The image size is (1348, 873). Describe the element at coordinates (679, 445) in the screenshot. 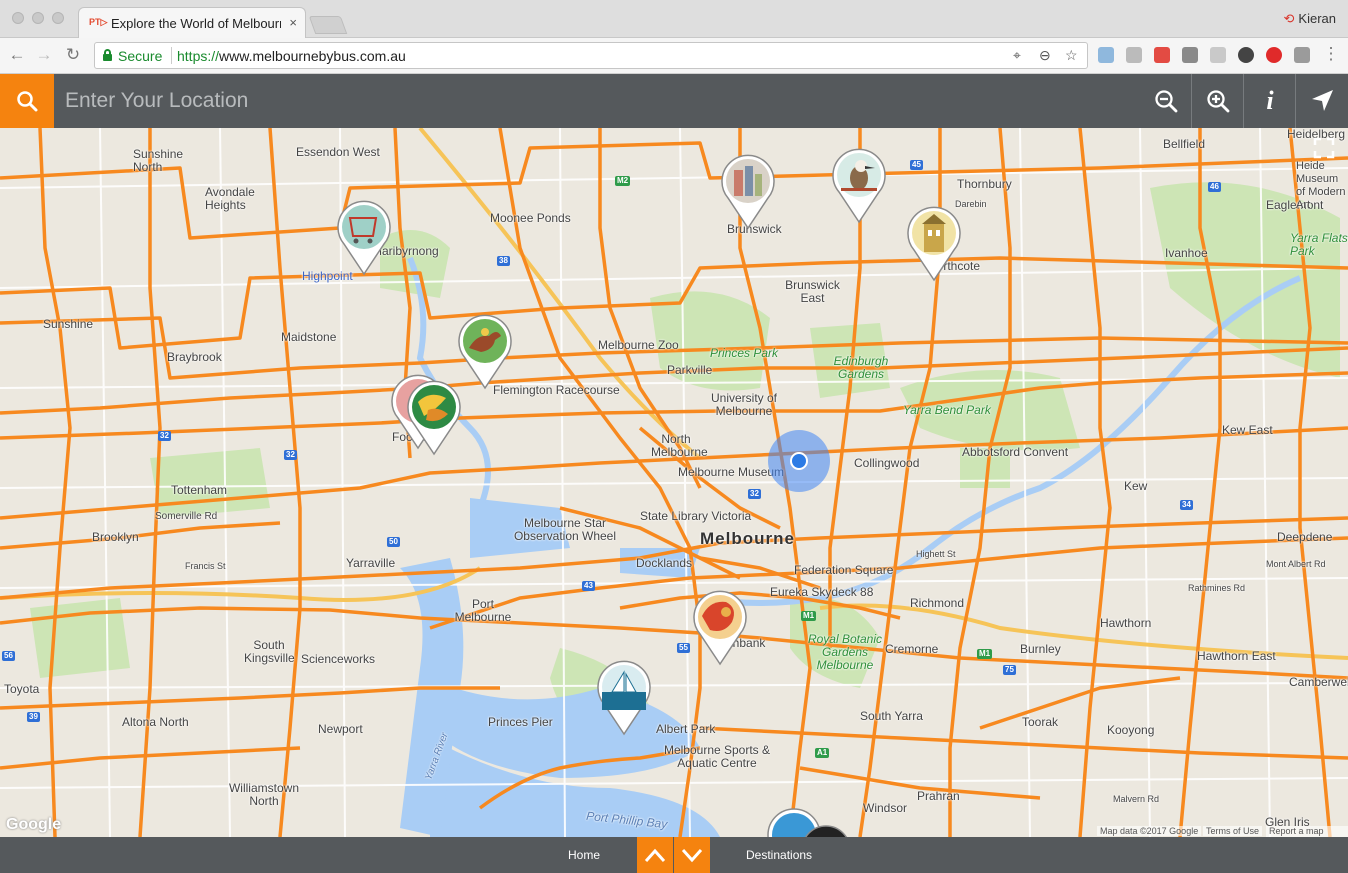

I see `label-north-melbourne: North Melbourne` at that location.